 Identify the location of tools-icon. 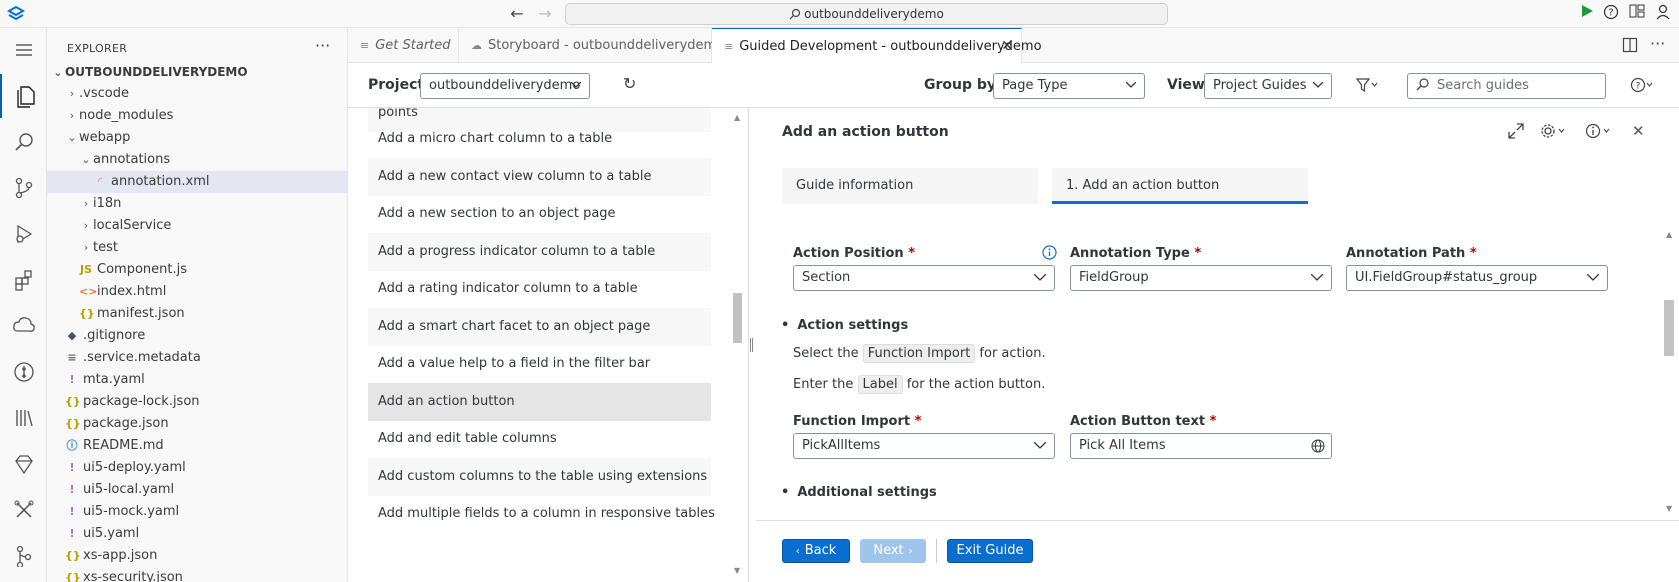
(23, 510).